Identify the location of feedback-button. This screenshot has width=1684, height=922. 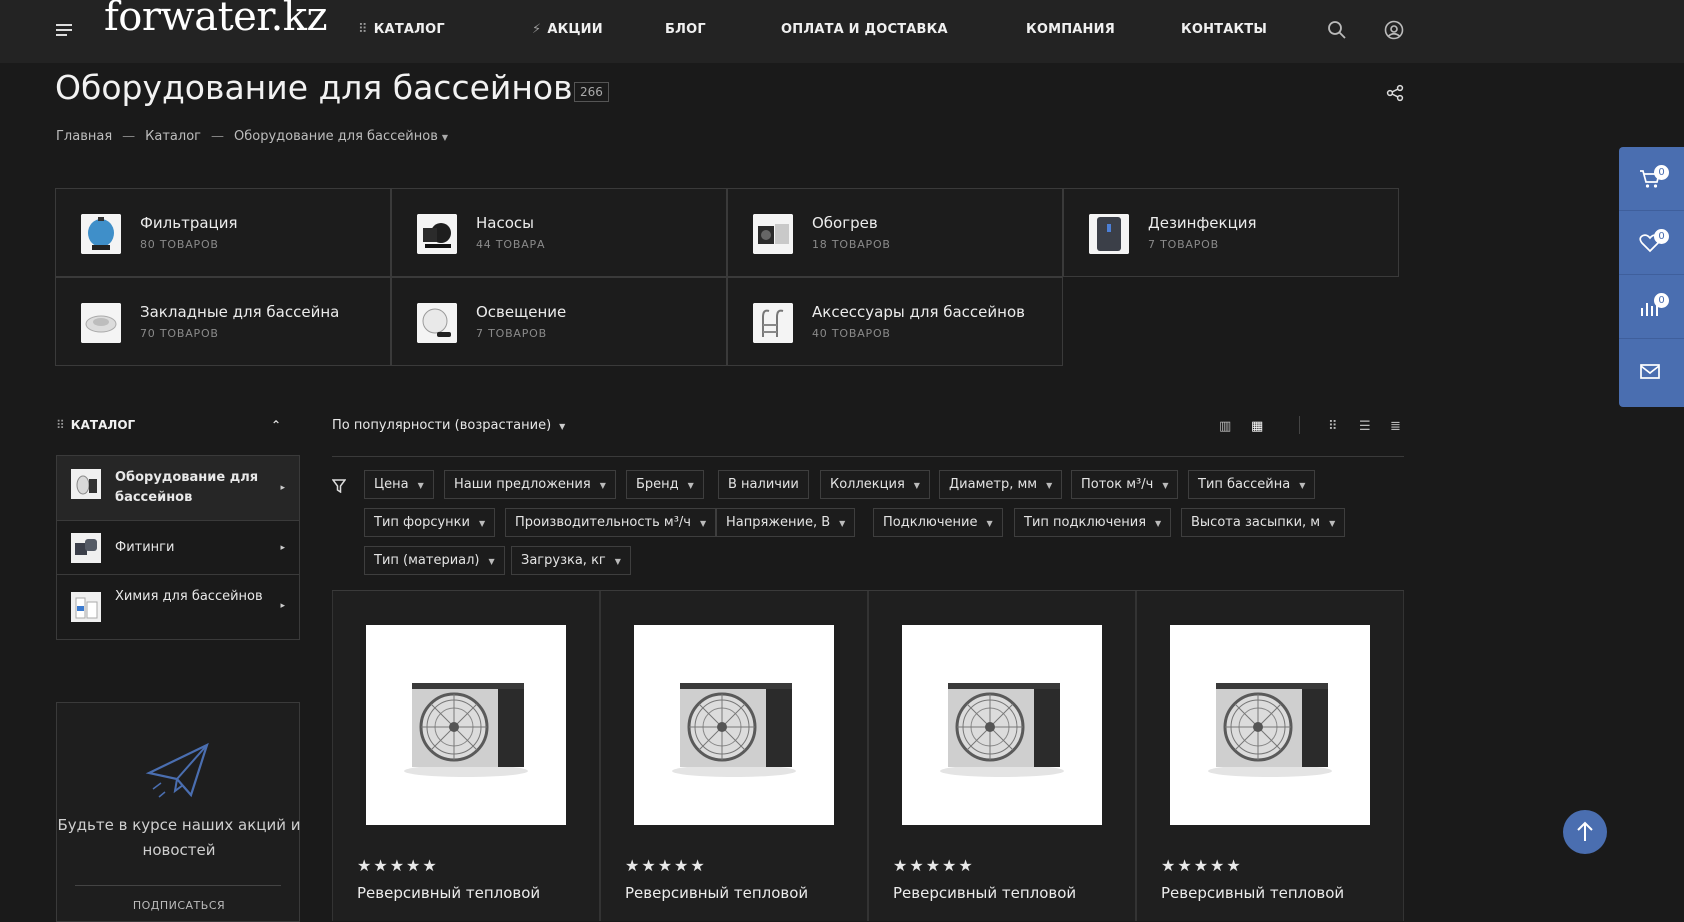
(1651, 371).